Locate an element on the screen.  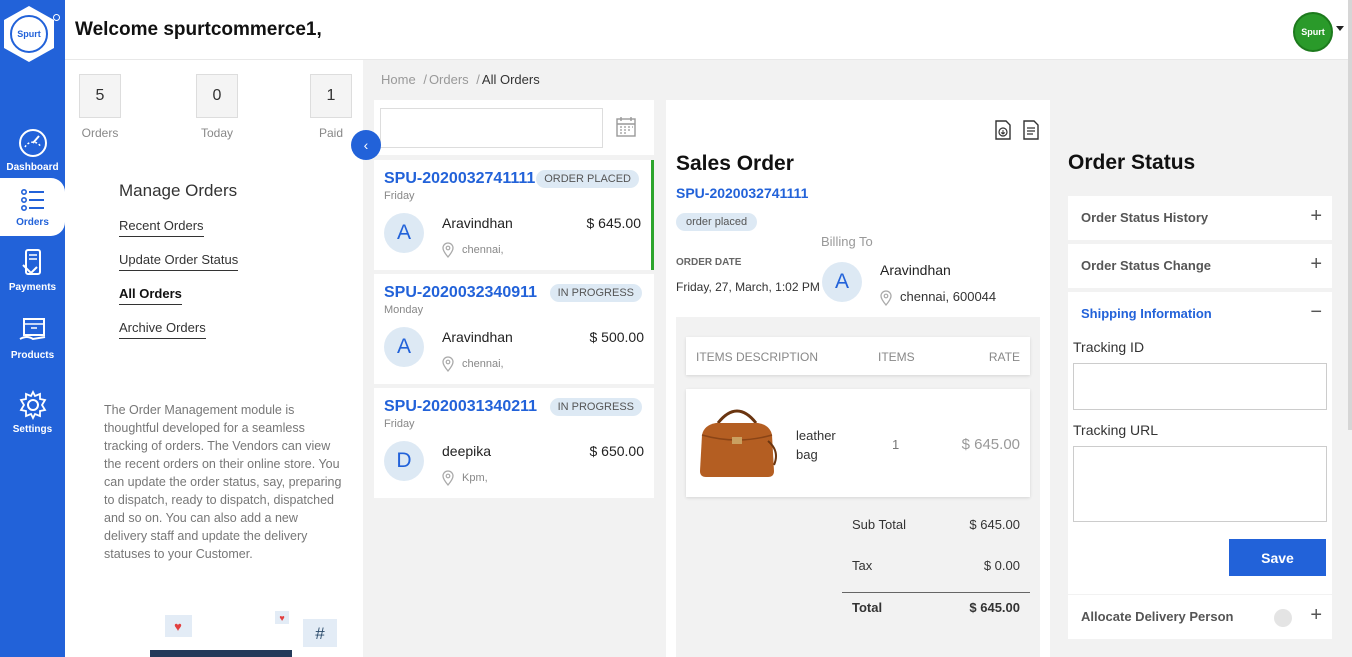
save-button: Save is located at coordinates (1277, 557).